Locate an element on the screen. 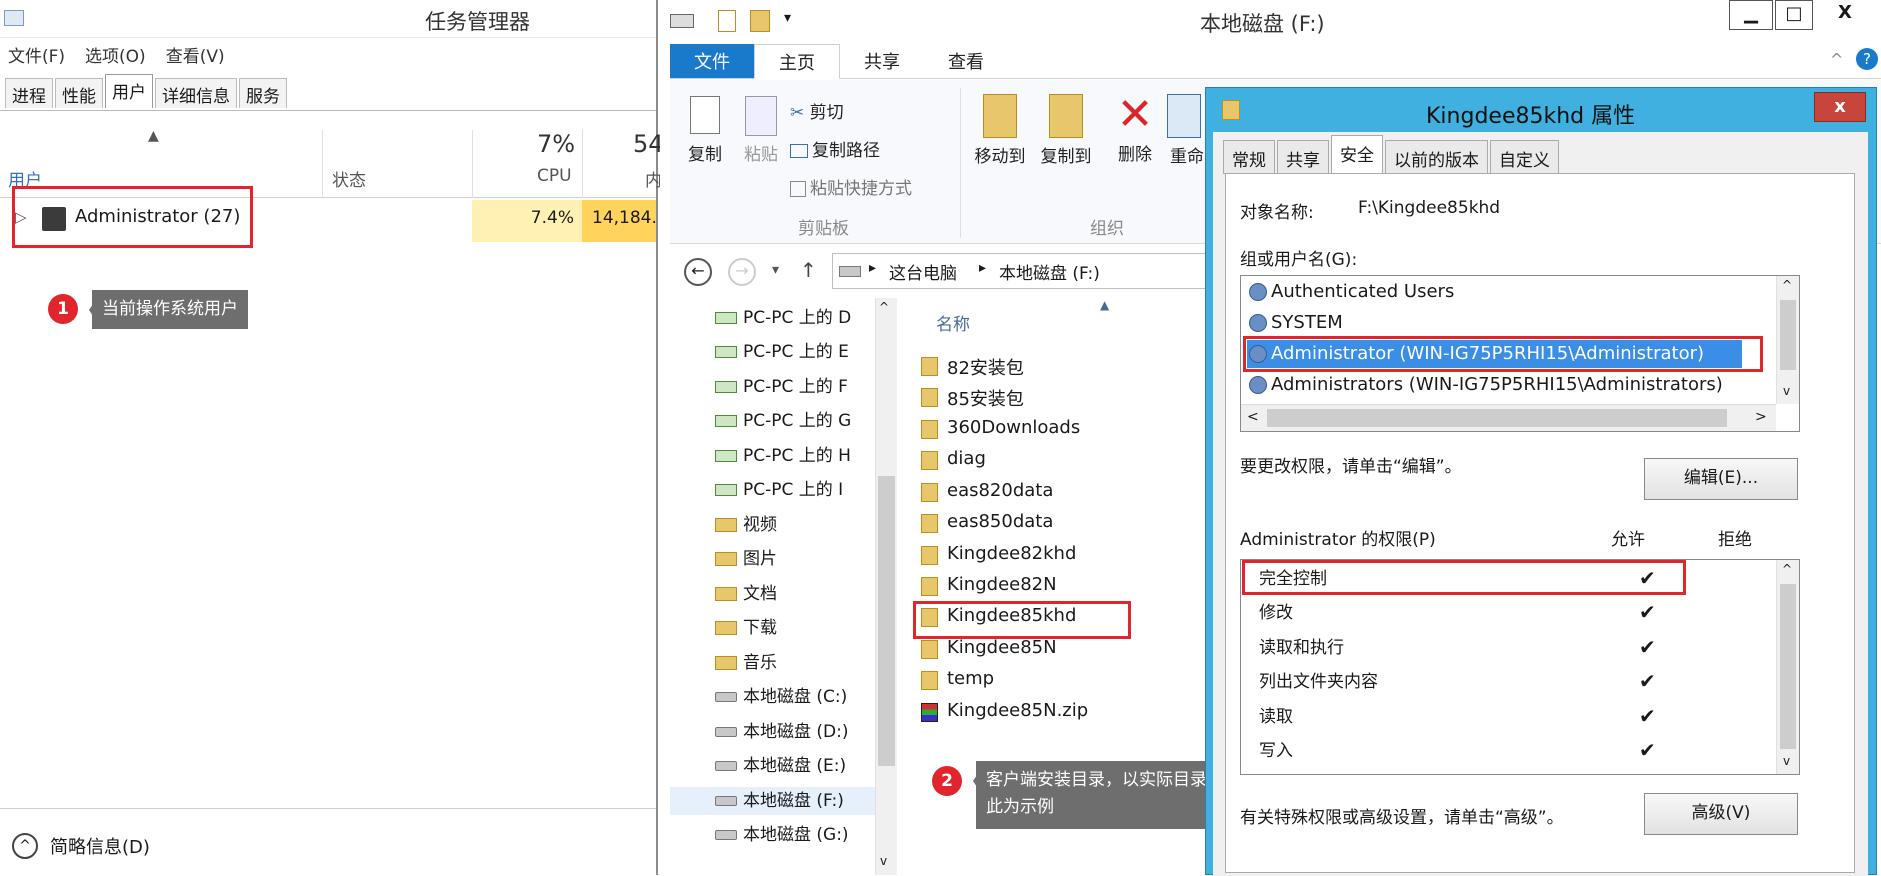 This screenshot has width=1881, height=876. nav-item-selected: 本地磁盘 (F:) is located at coordinates (772, 801).